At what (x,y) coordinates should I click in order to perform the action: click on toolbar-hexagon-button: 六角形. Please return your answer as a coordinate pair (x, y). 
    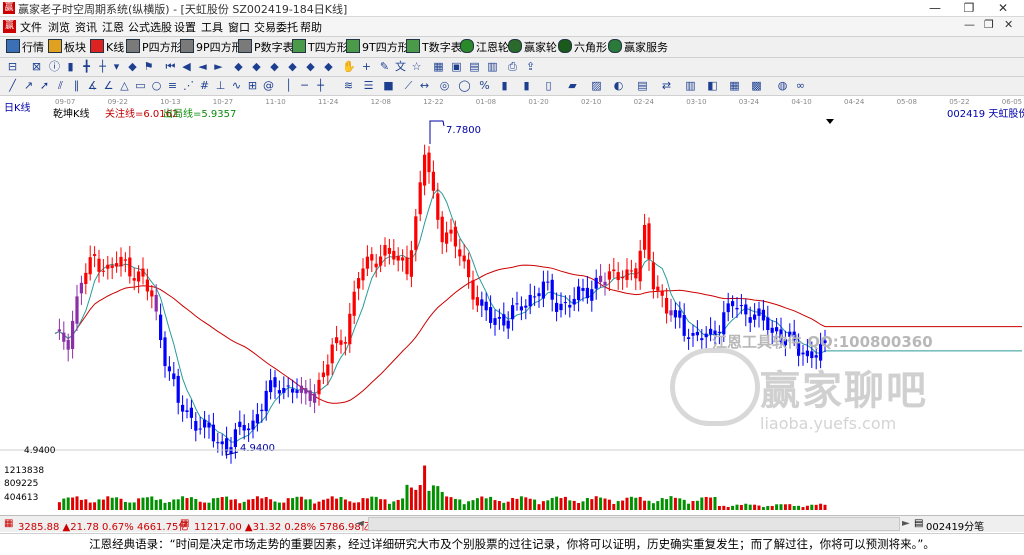
    Looking at the image, I should click on (582, 47).